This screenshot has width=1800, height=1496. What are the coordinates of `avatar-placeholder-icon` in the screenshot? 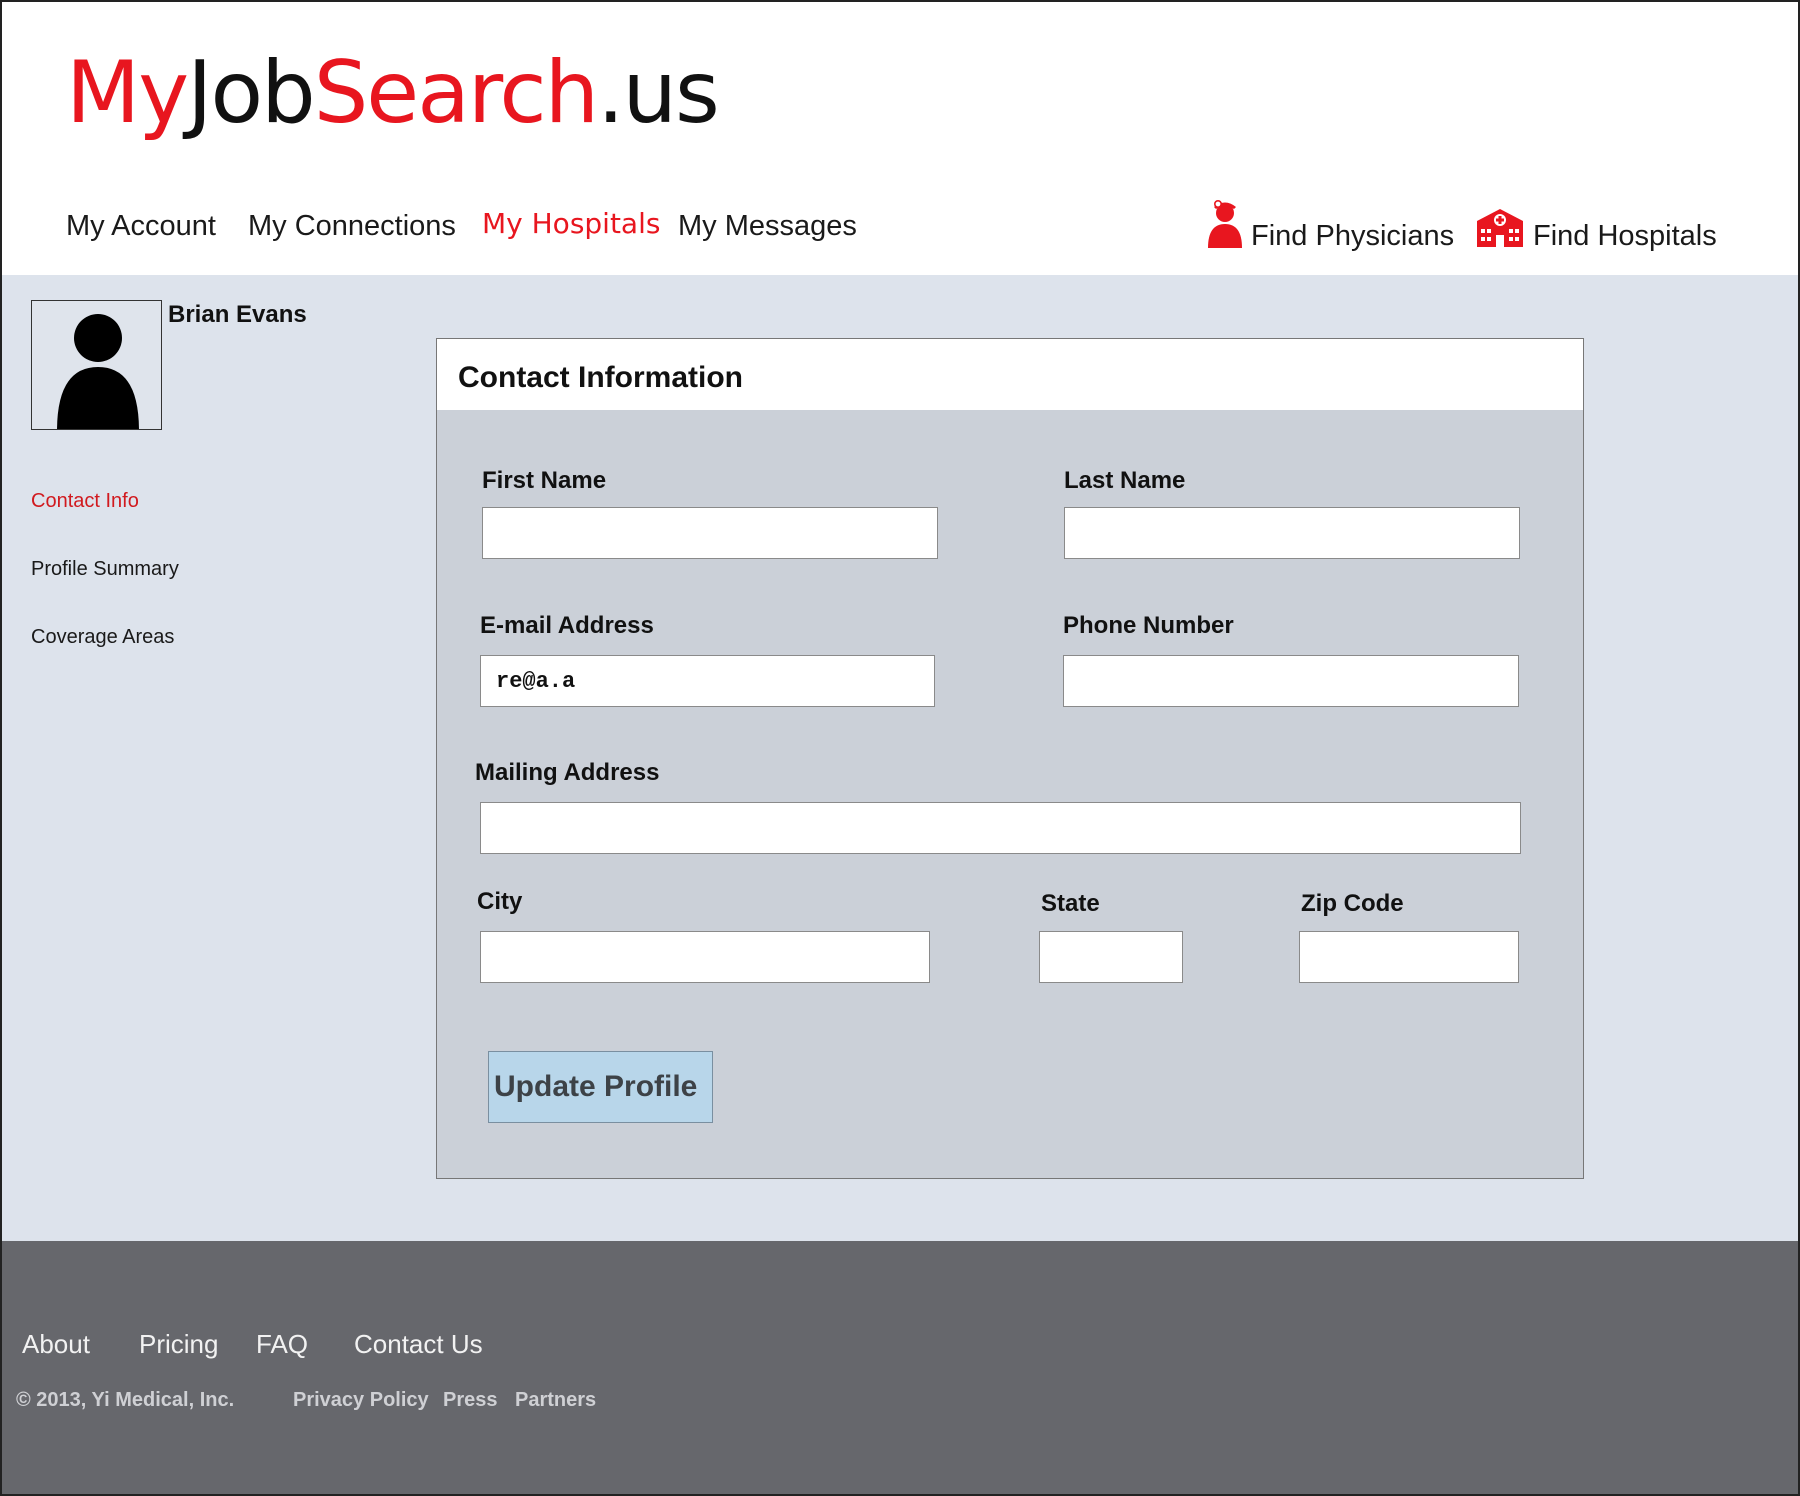 It's located at (98, 371).